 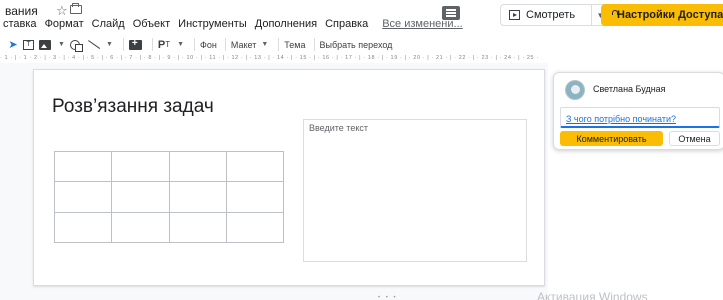 I want to click on slide-text-box, so click(x=415, y=190).